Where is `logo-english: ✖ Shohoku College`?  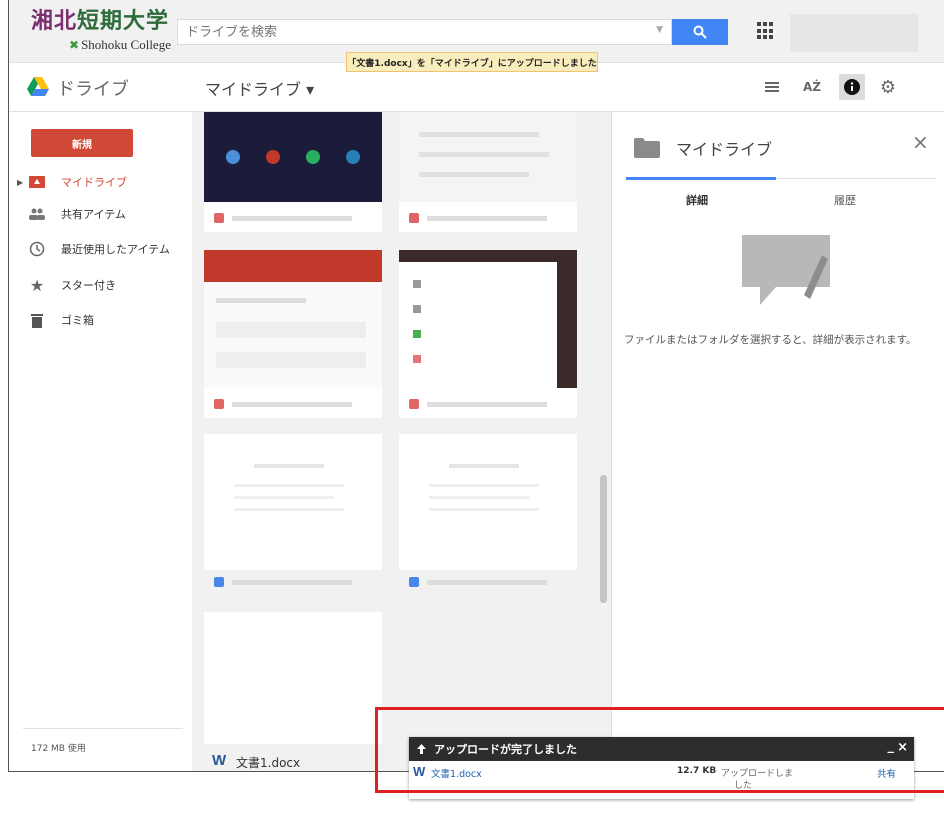 logo-english: ✖ Shohoku College is located at coordinates (120, 44).